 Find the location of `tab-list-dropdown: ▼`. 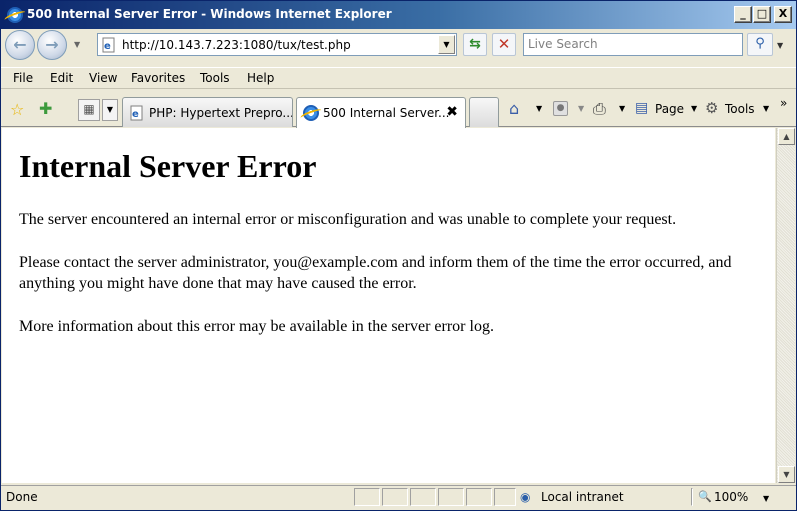

tab-list-dropdown: ▼ is located at coordinates (110, 110).